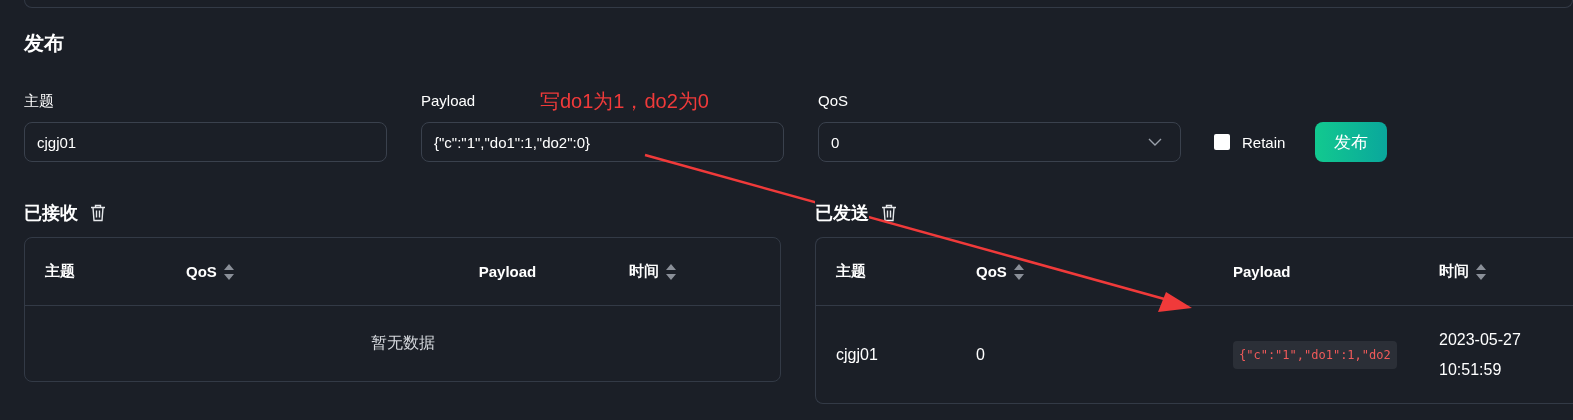  Describe the element at coordinates (51, 213) in the screenshot. I see `section-title: 已接收` at that location.